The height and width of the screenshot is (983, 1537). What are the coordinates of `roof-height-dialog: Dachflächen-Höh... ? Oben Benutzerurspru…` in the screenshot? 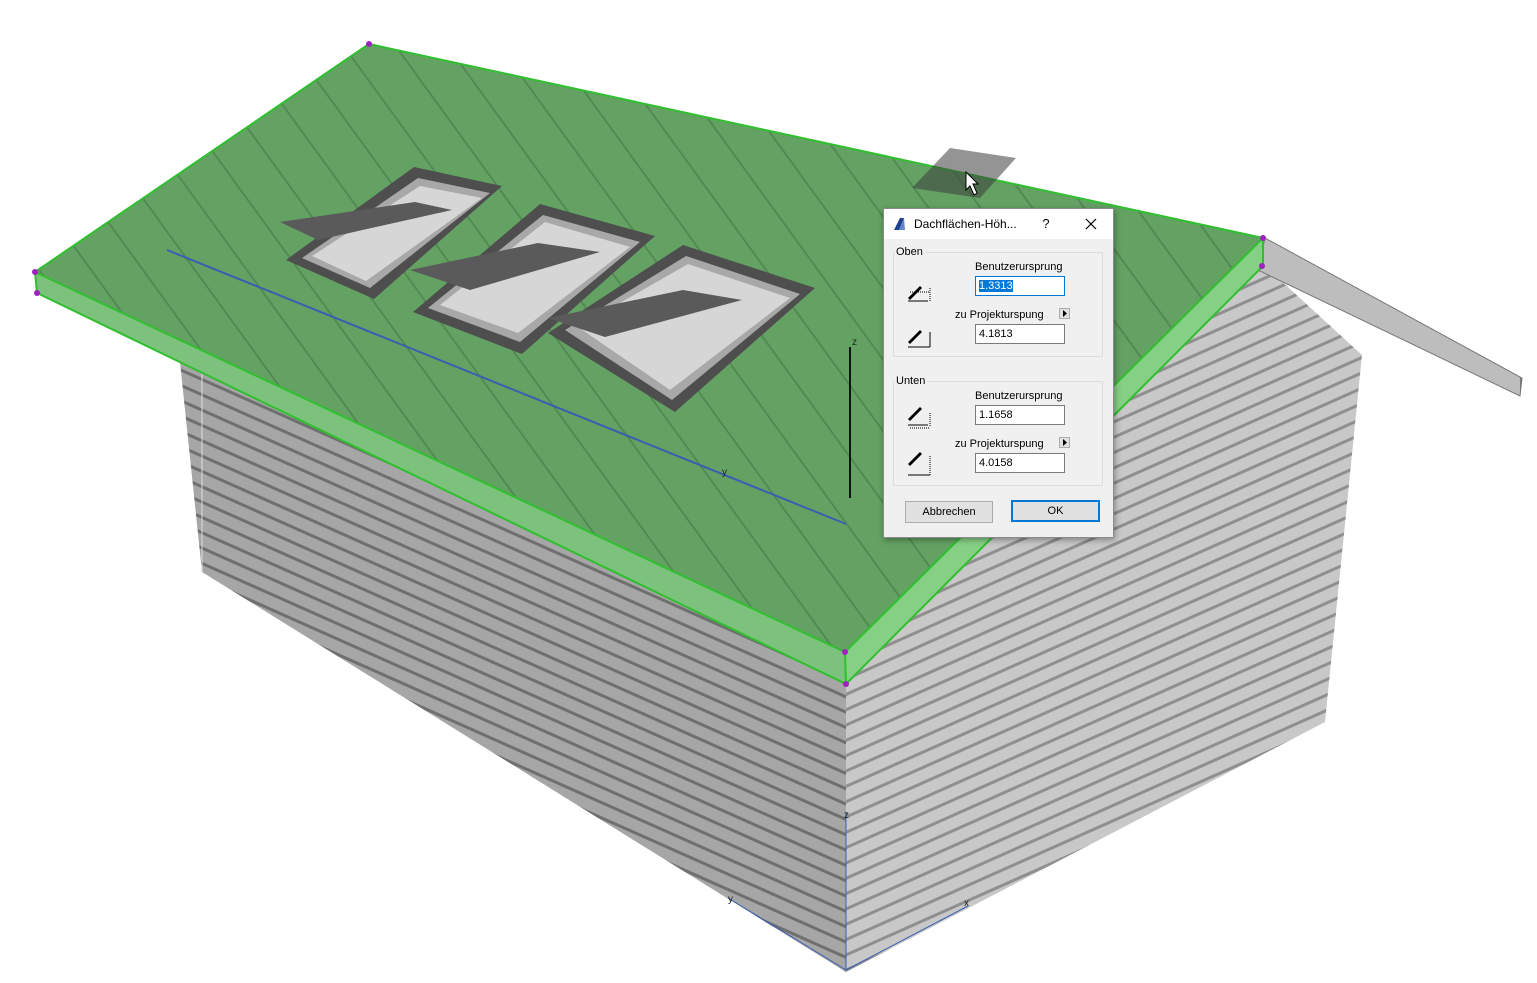 It's located at (998, 373).